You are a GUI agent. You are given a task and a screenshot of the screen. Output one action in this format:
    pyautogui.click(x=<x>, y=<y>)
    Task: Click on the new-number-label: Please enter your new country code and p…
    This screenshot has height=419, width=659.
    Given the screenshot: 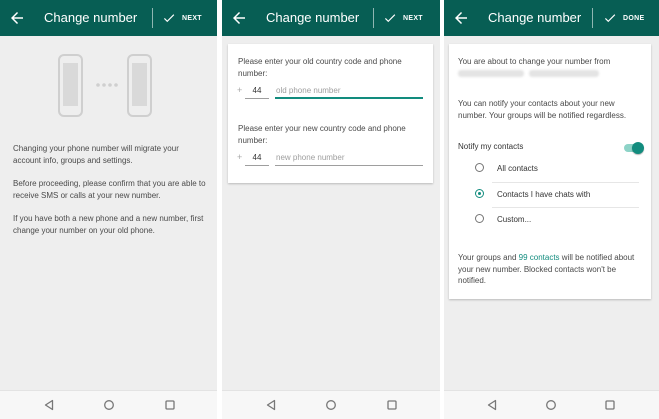 What is the action you would take?
    pyautogui.click(x=322, y=134)
    